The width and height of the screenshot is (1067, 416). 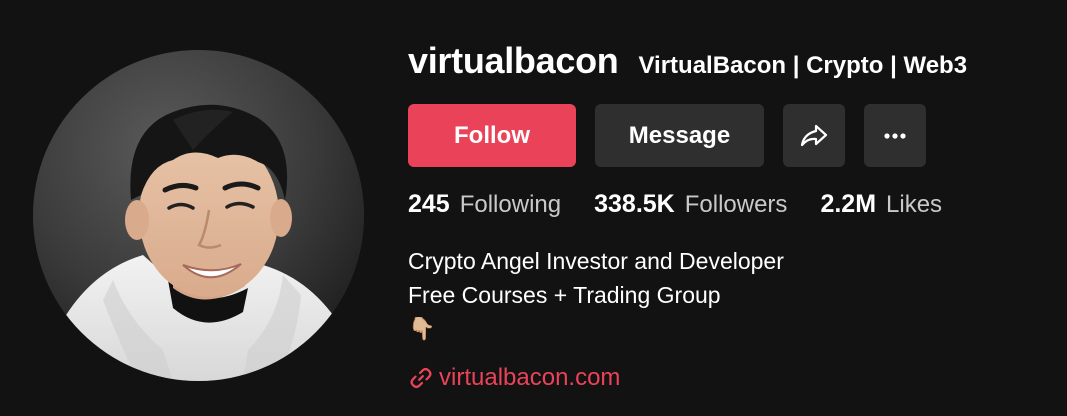 I want to click on likes-count: 2.2M, so click(x=848, y=204).